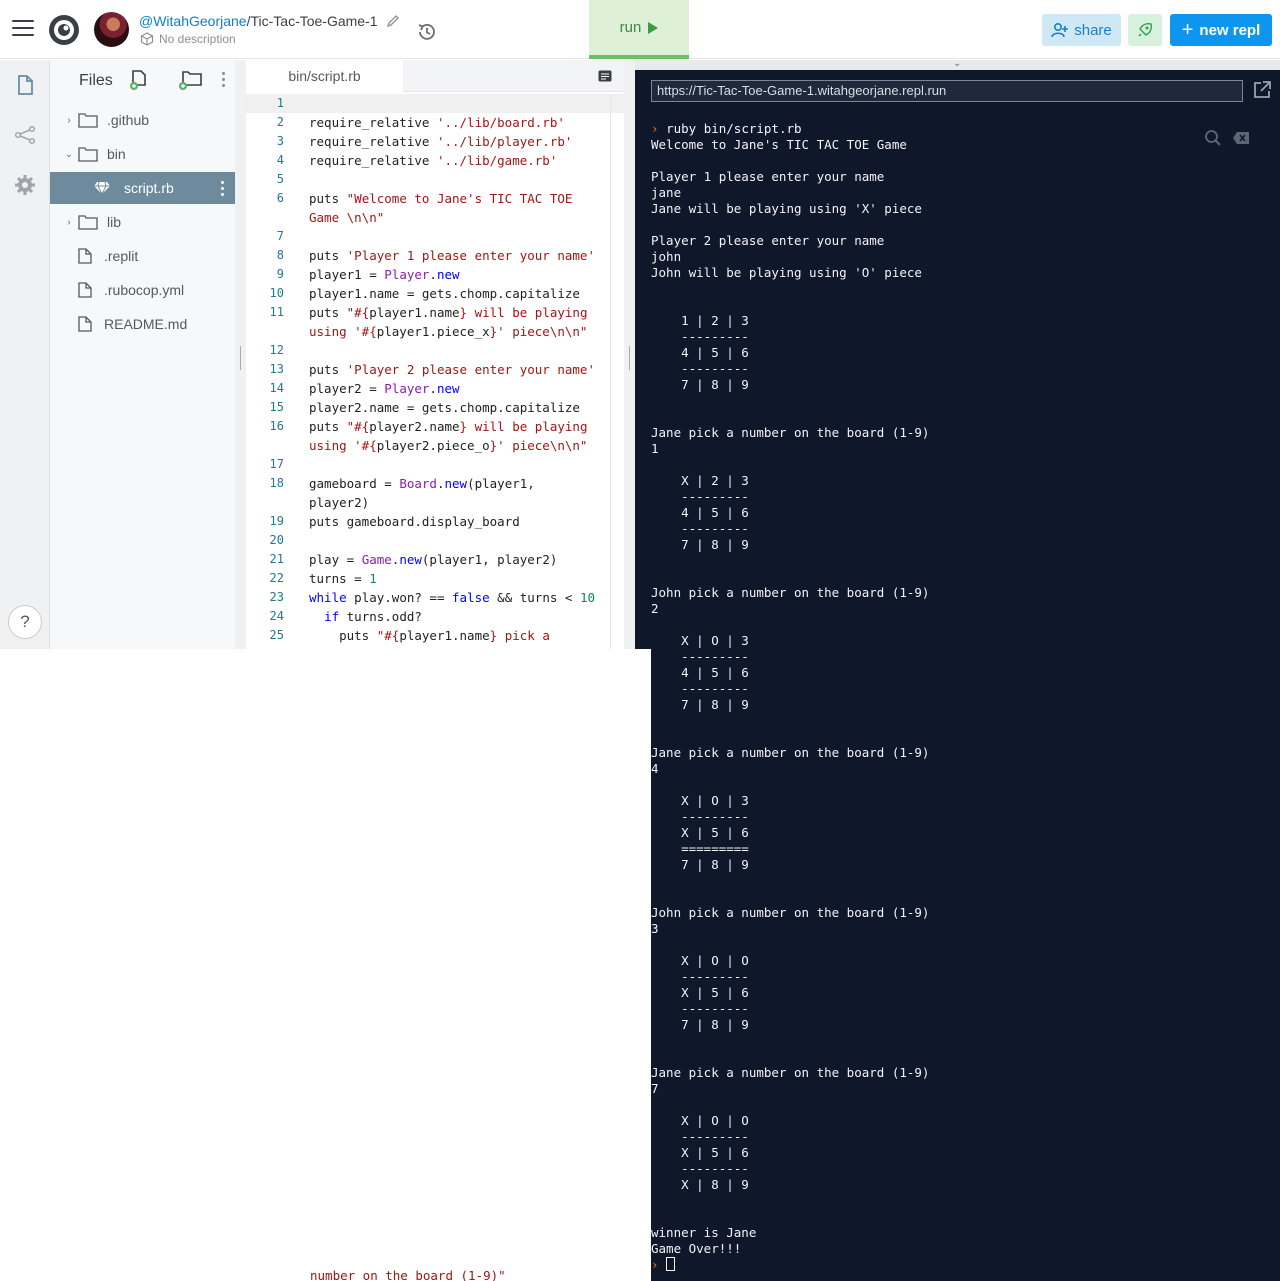  What do you see at coordinates (280, 274) in the screenshot?
I see `line-number: 9` at bounding box center [280, 274].